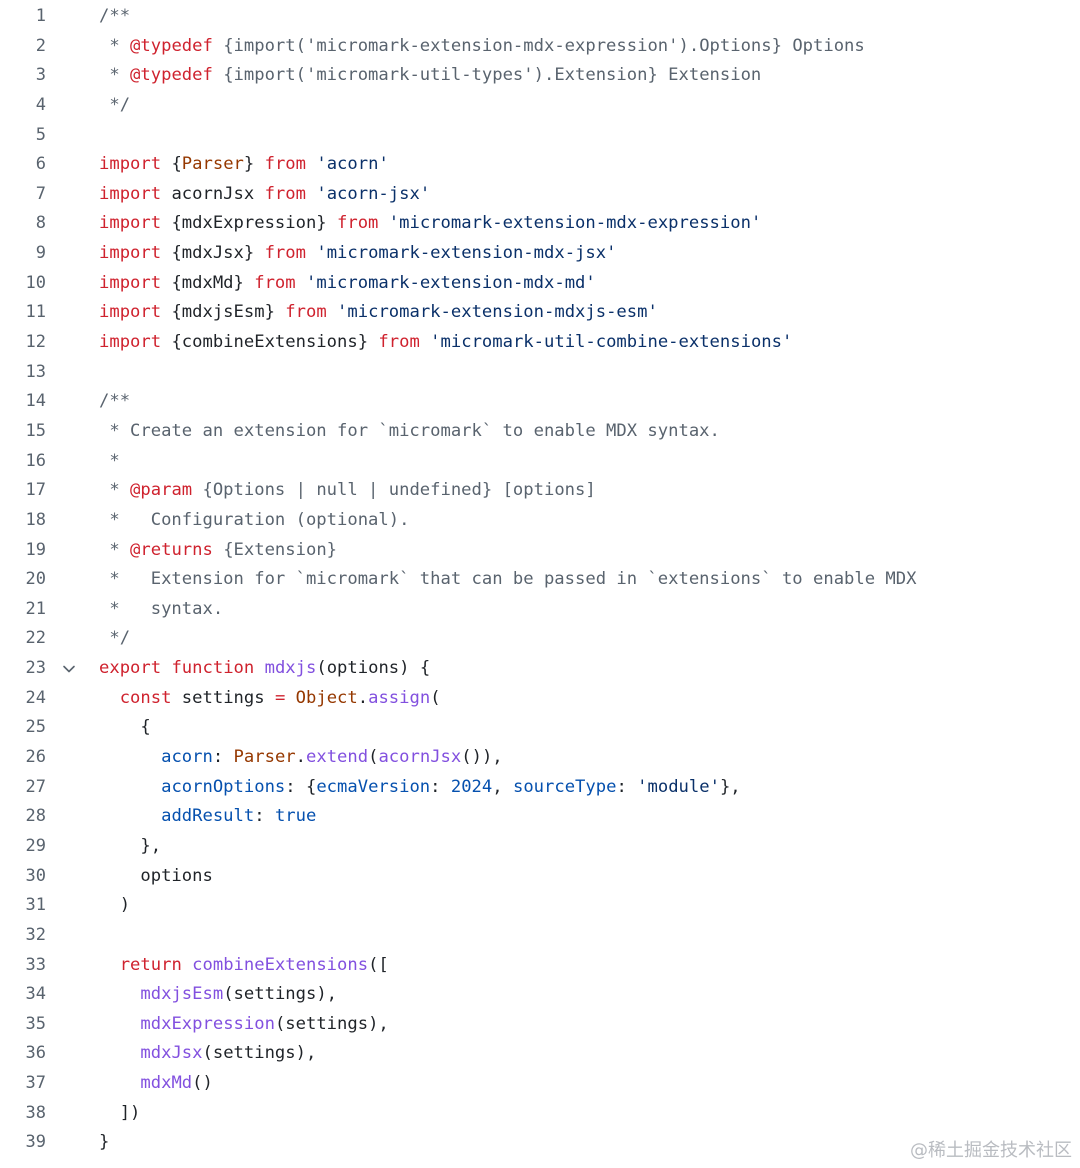 Image resolution: width=1080 pixels, height=1168 pixels. What do you see at coordinates (114, 906) in the screenshot?
I see `line-code: )` at bounding box center [114, 906].